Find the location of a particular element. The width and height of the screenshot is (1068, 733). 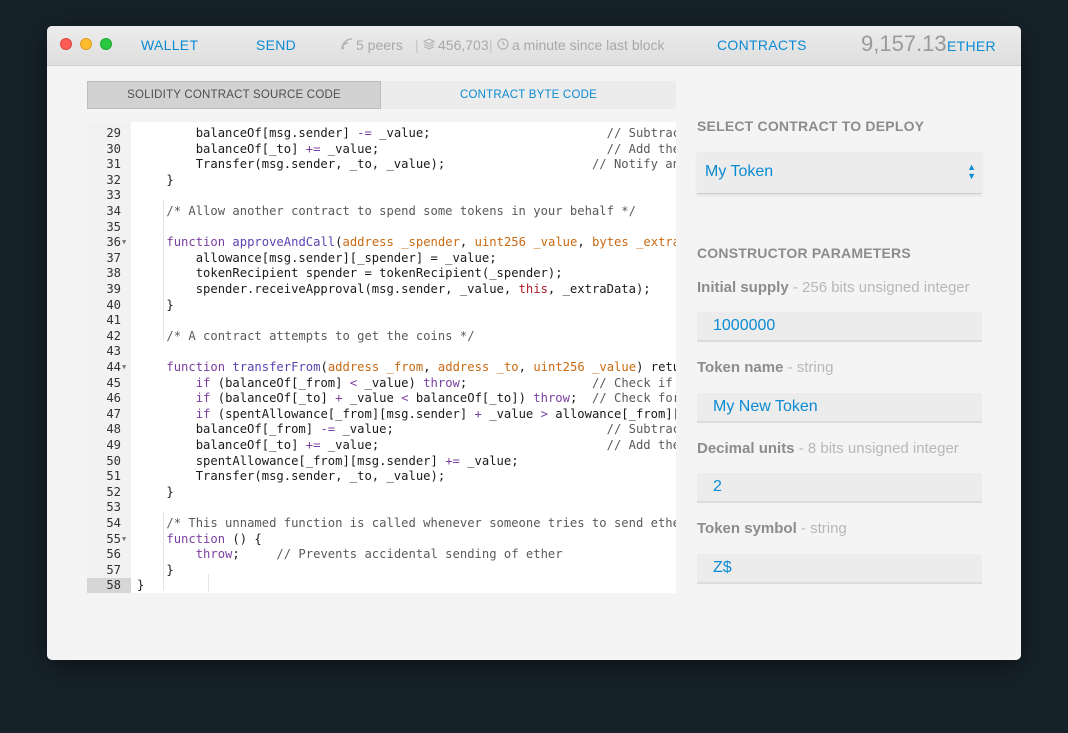

code-token: _value; is located at coordinates (463, 148).